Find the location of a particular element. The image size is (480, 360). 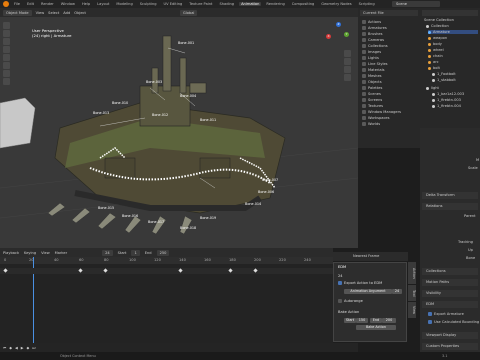

workspace-tab-shading: Shading is located at coordinates (226, 4).